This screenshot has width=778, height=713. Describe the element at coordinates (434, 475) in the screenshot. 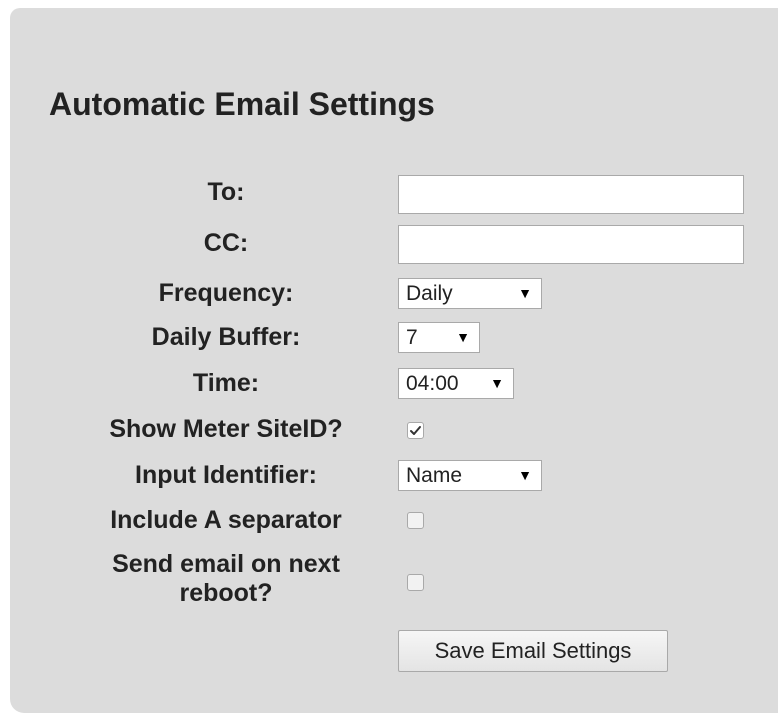

I see `input-identifier-select-value: Name` at that location.